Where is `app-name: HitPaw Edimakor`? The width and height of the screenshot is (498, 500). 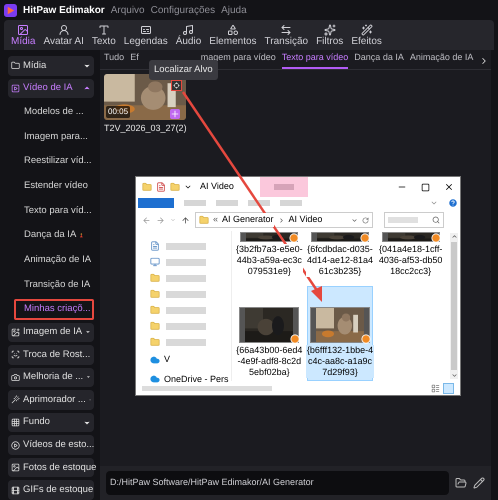 app-name: HitPaw Edimakor is located at coordinates (64, 11).